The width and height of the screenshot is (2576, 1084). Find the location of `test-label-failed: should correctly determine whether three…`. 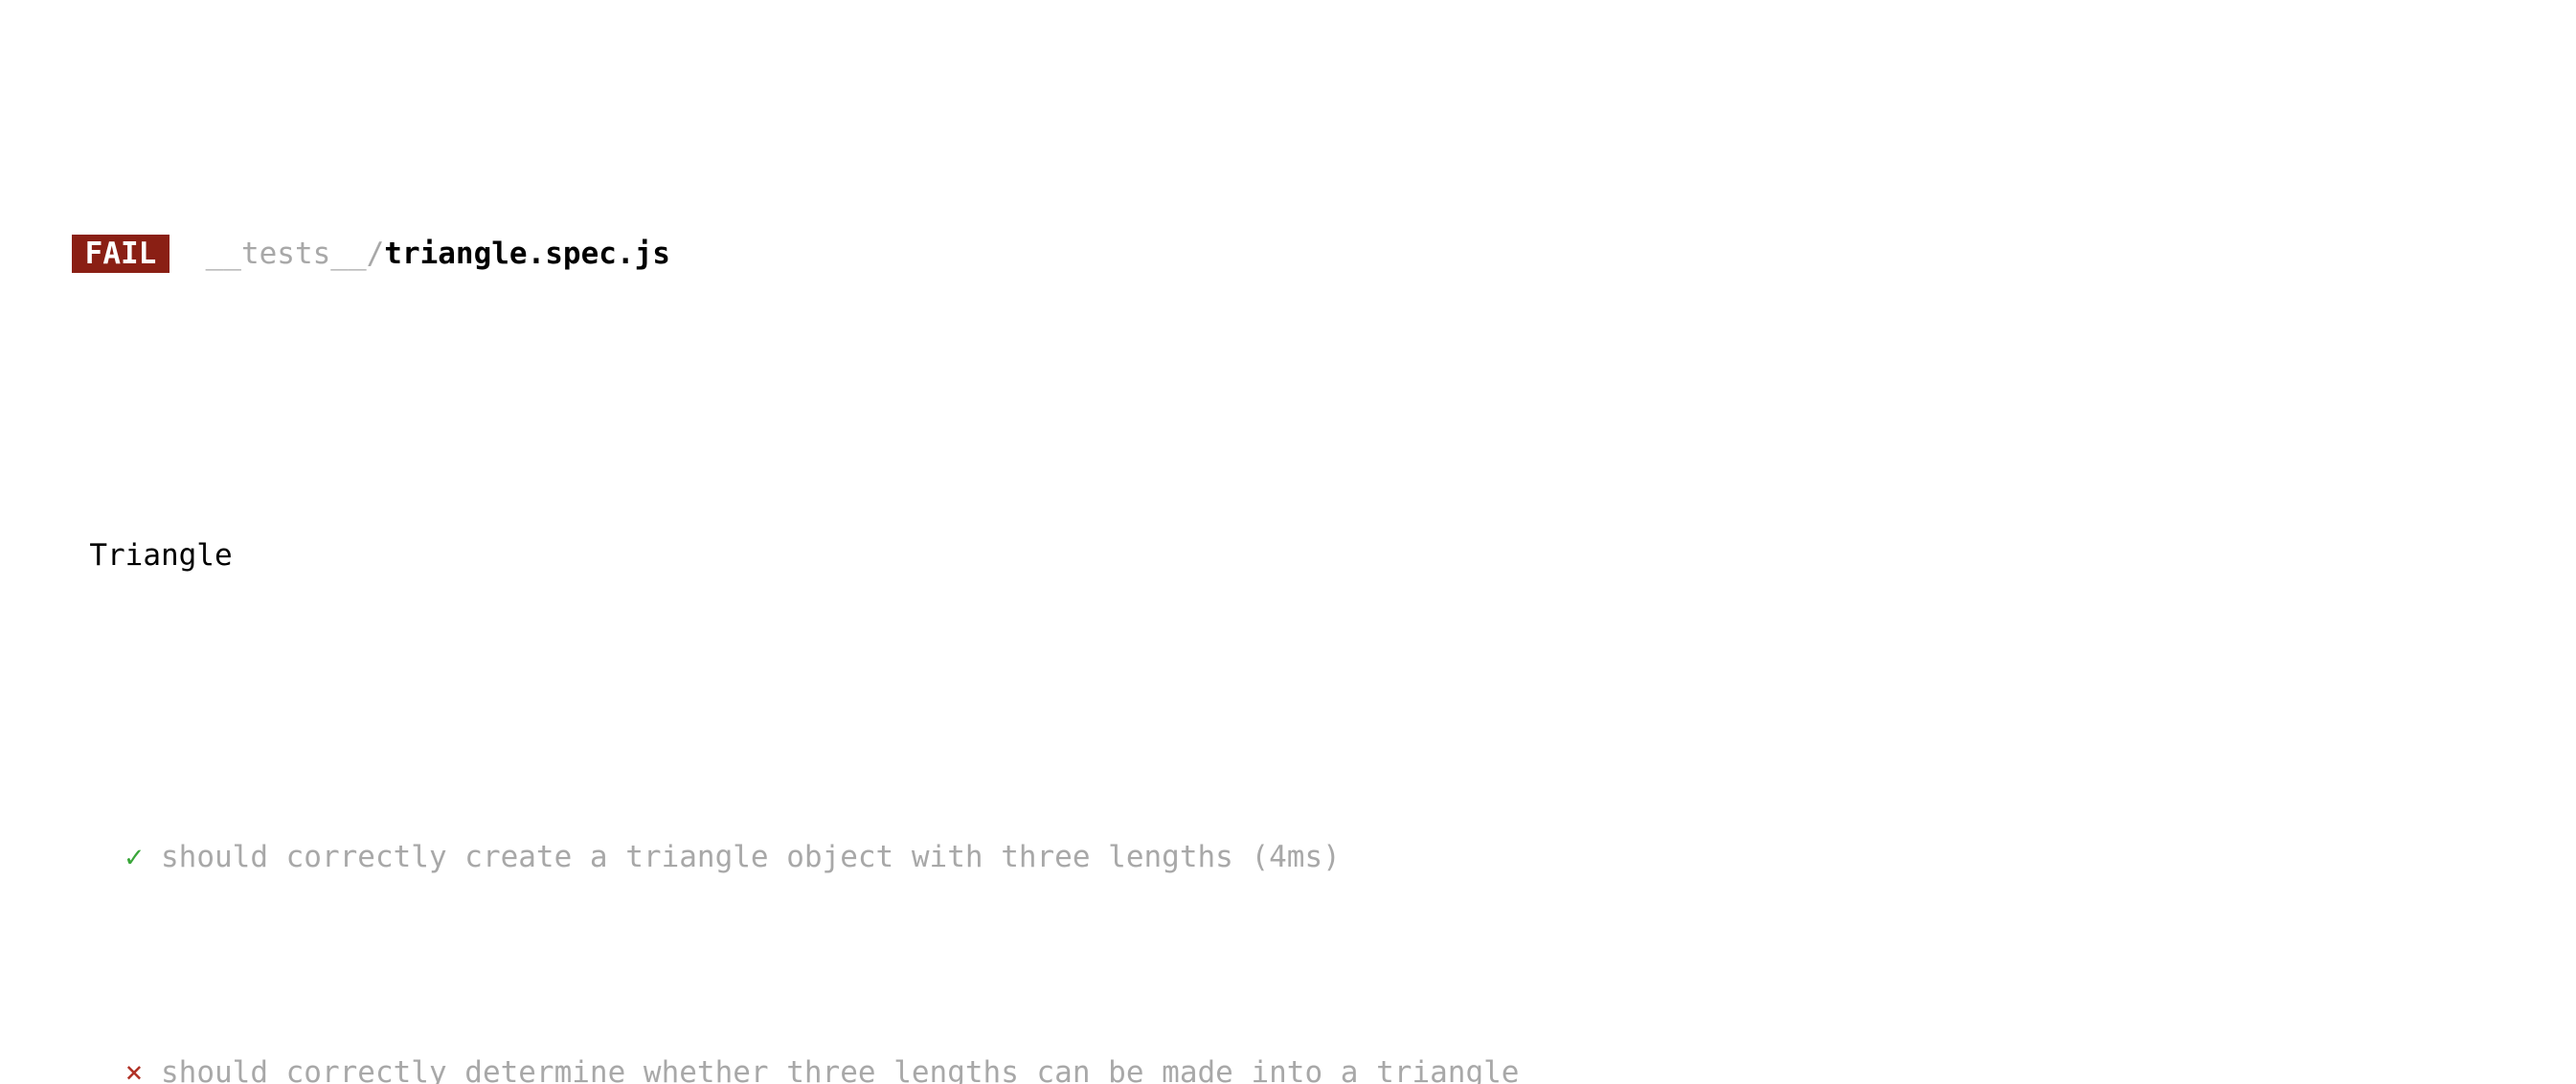

test-label-failed: should correctly determine whether three… is located at coordinates (840, 1069).